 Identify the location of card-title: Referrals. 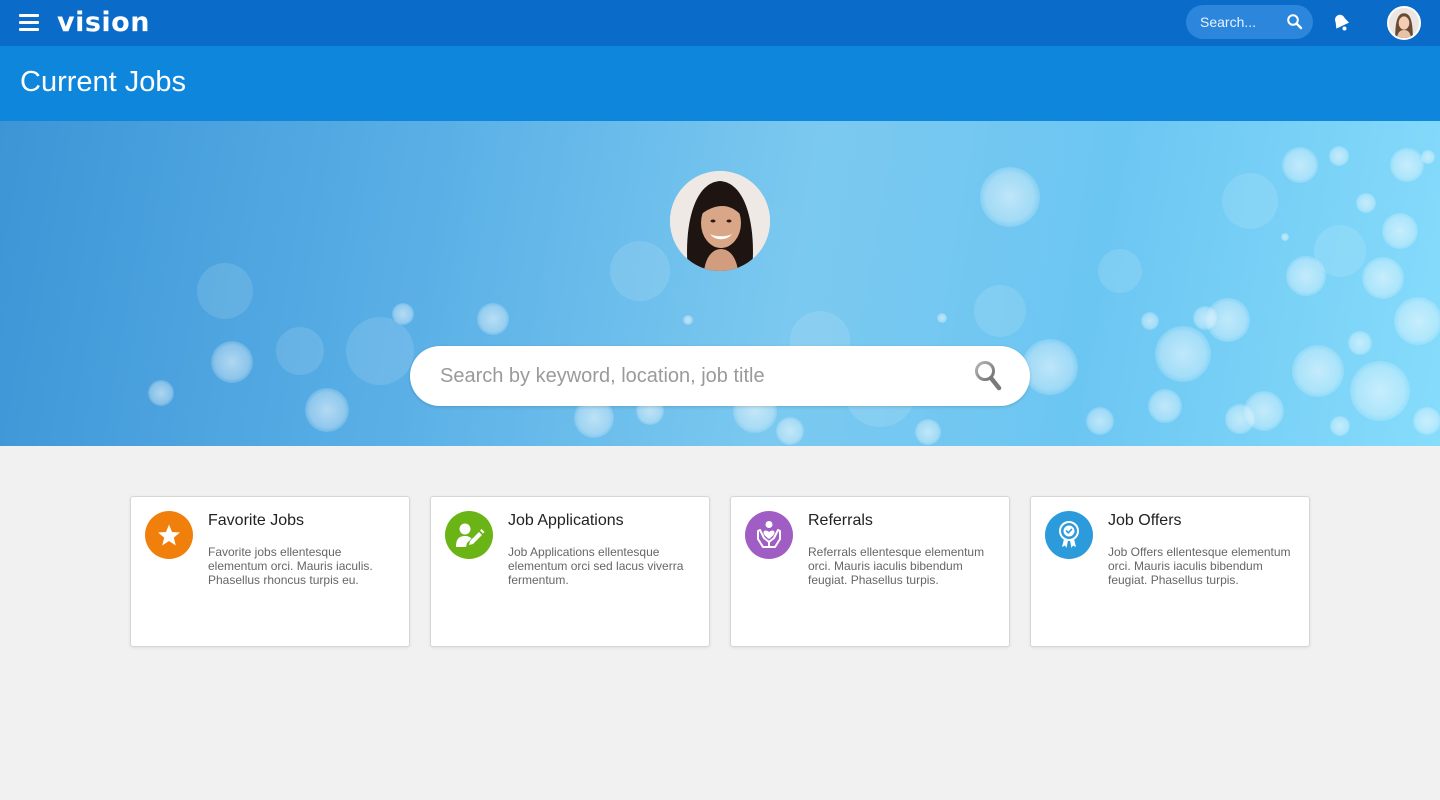
(840, 520).